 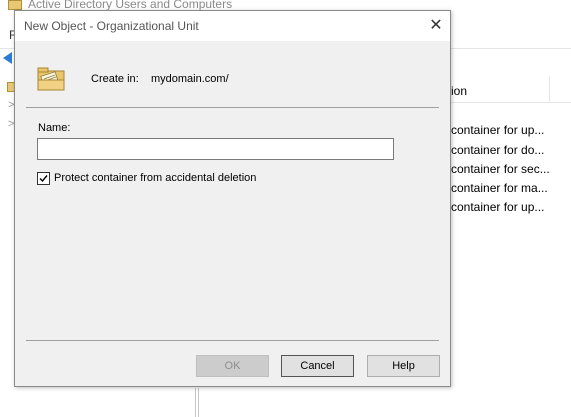 I want to click on organizational-unit-folder-icon, so click(x=51, y=79).